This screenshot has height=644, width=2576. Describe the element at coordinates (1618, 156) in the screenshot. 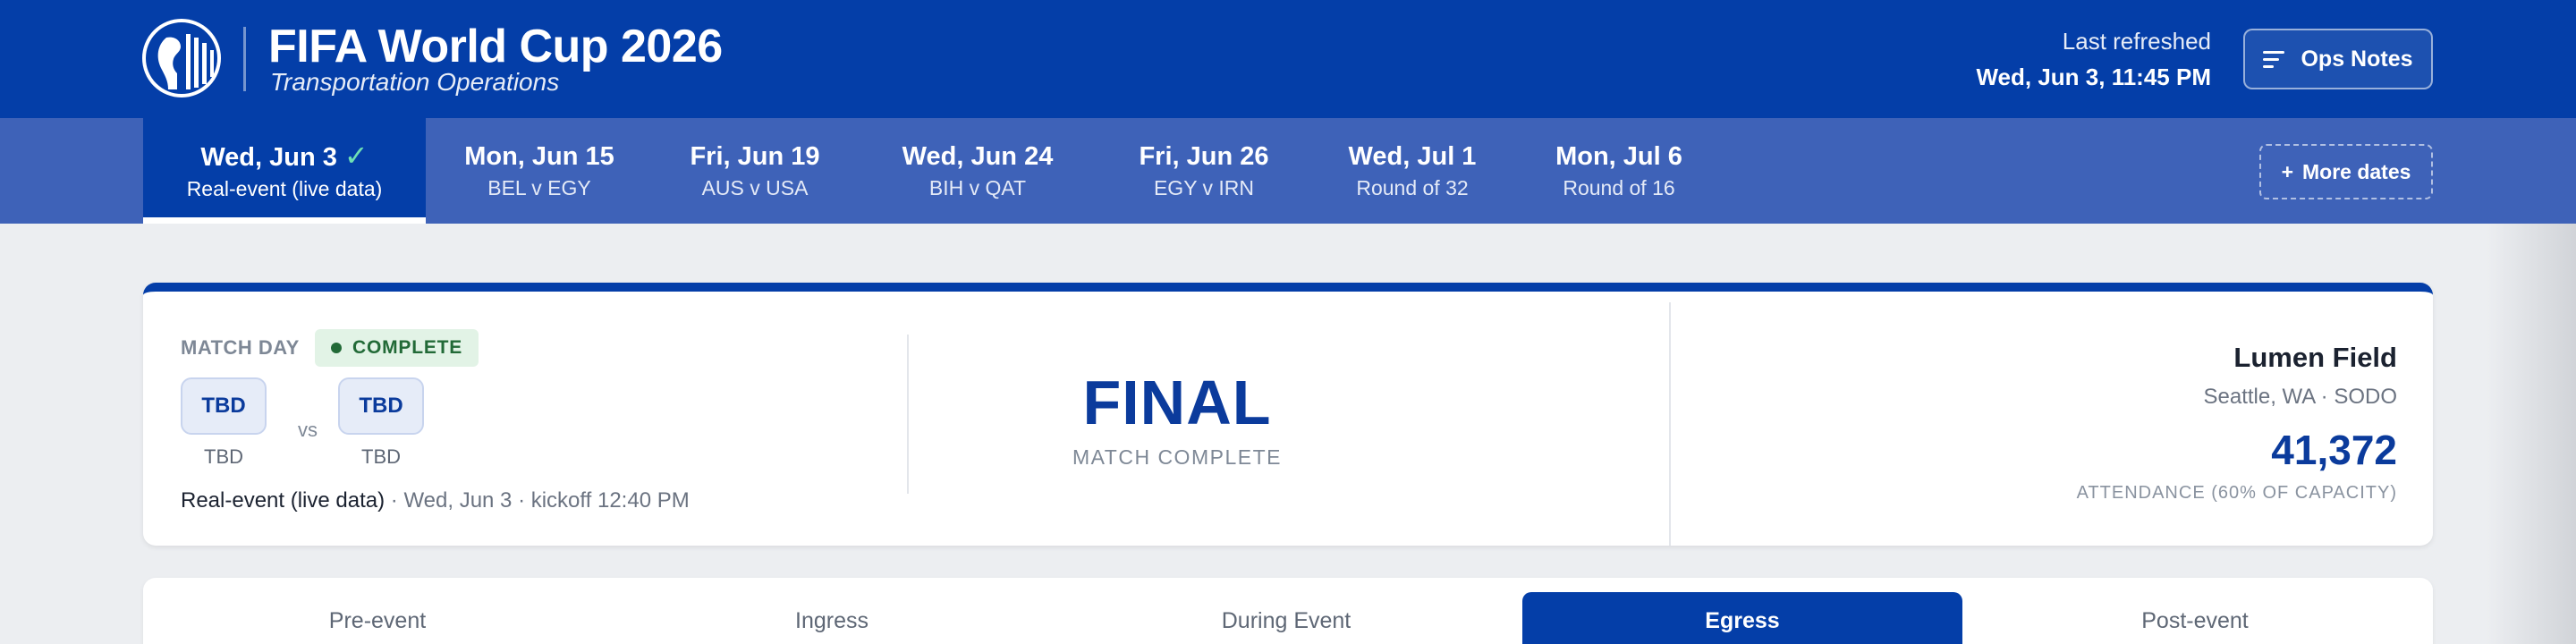

I see `date-tab-date: Mon, Jul 6` at that location.